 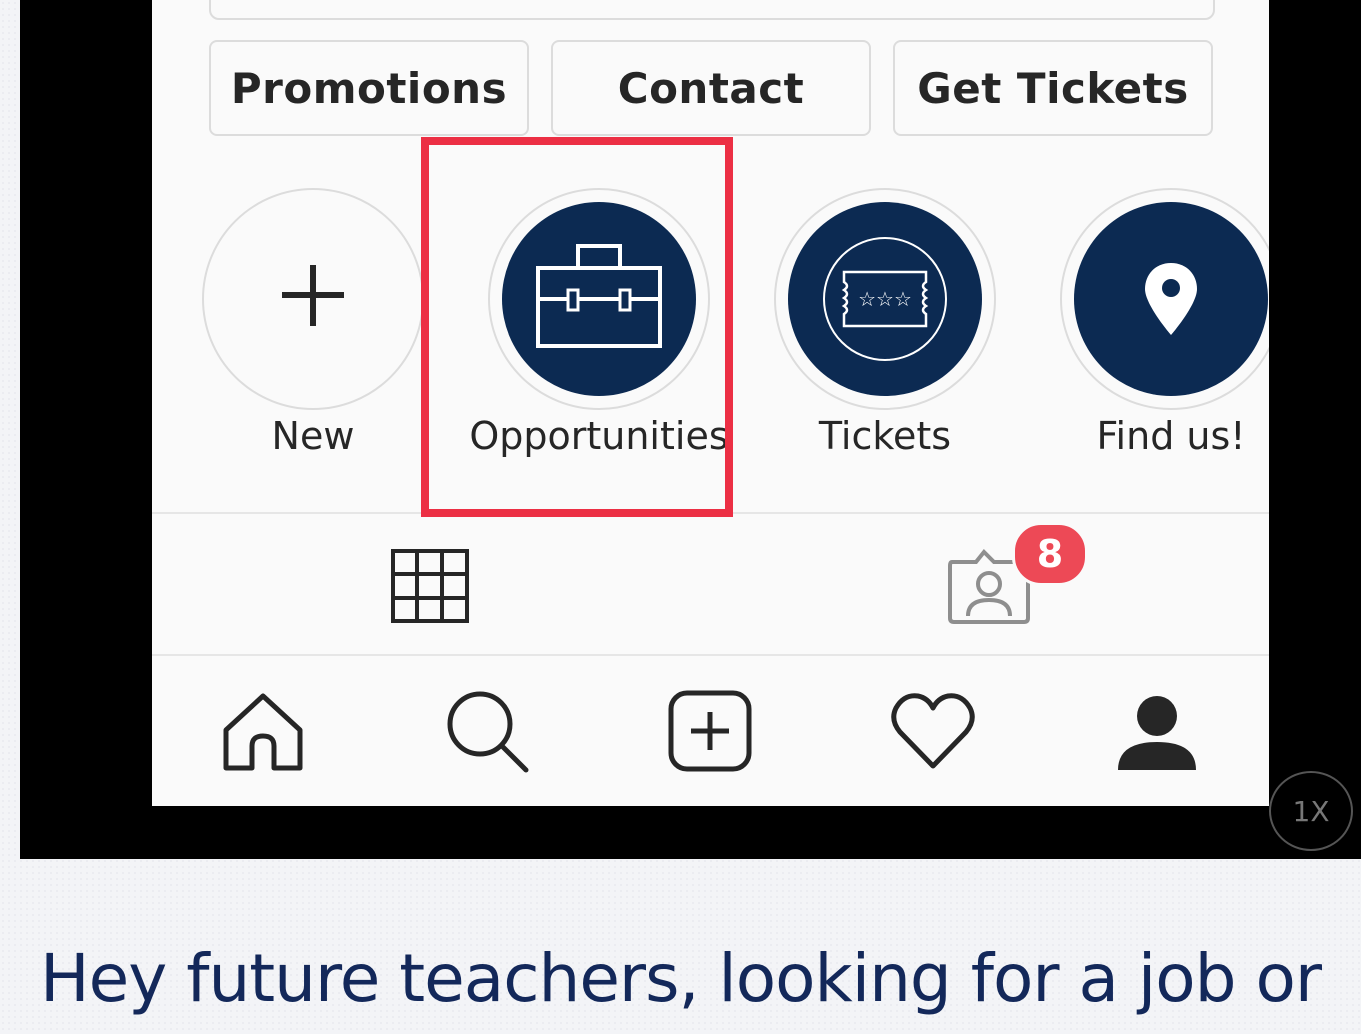 What do you see at coordinates (711, 88) in the screenshot?
I see `contact-button: Contact` at bounding box center [711, 88].